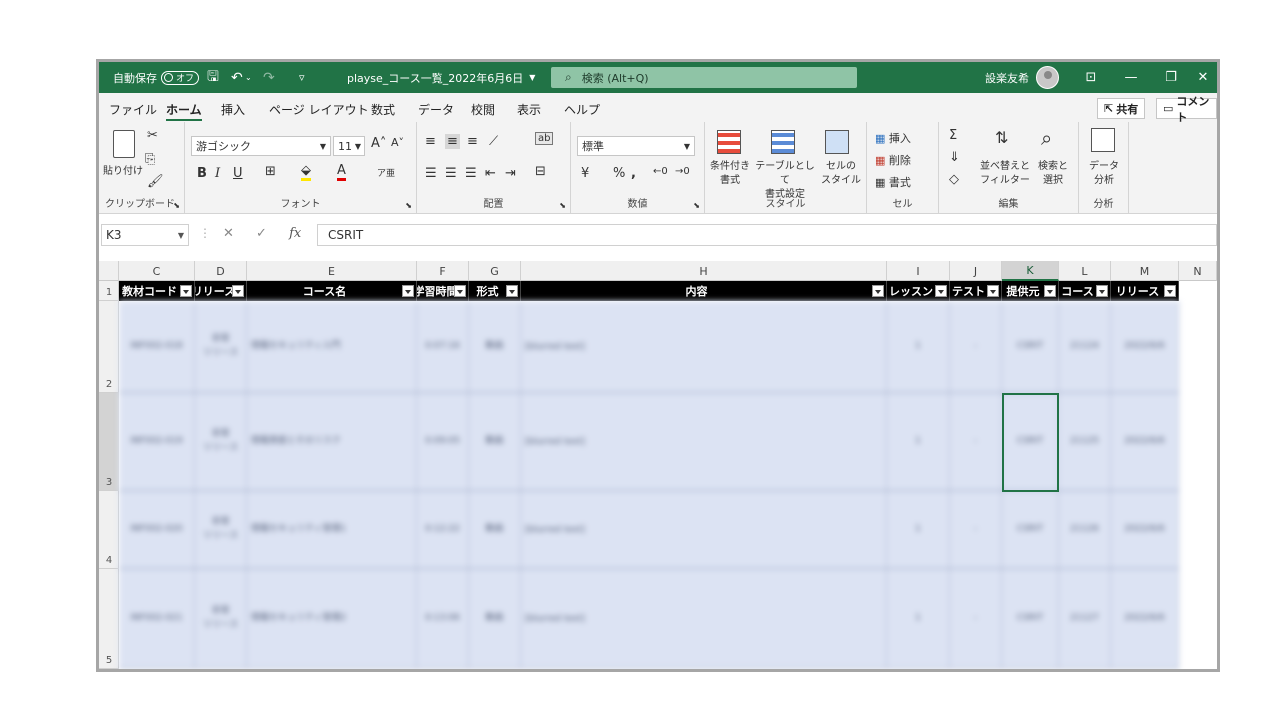  What do you see at coordinates (976, 271) in the screenshot?
I see `column-header-j: J` at bounding box center [976, 271].